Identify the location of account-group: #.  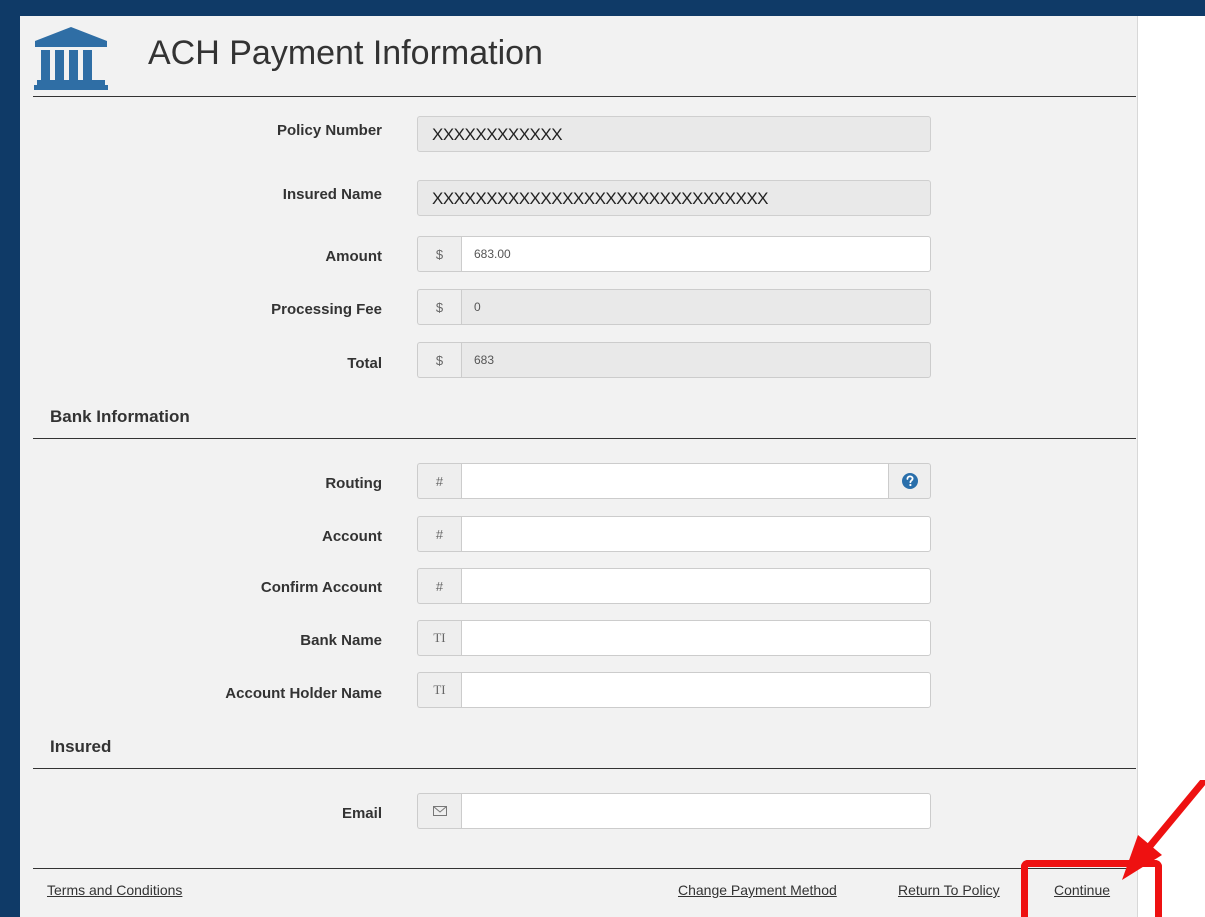
(674, 534).